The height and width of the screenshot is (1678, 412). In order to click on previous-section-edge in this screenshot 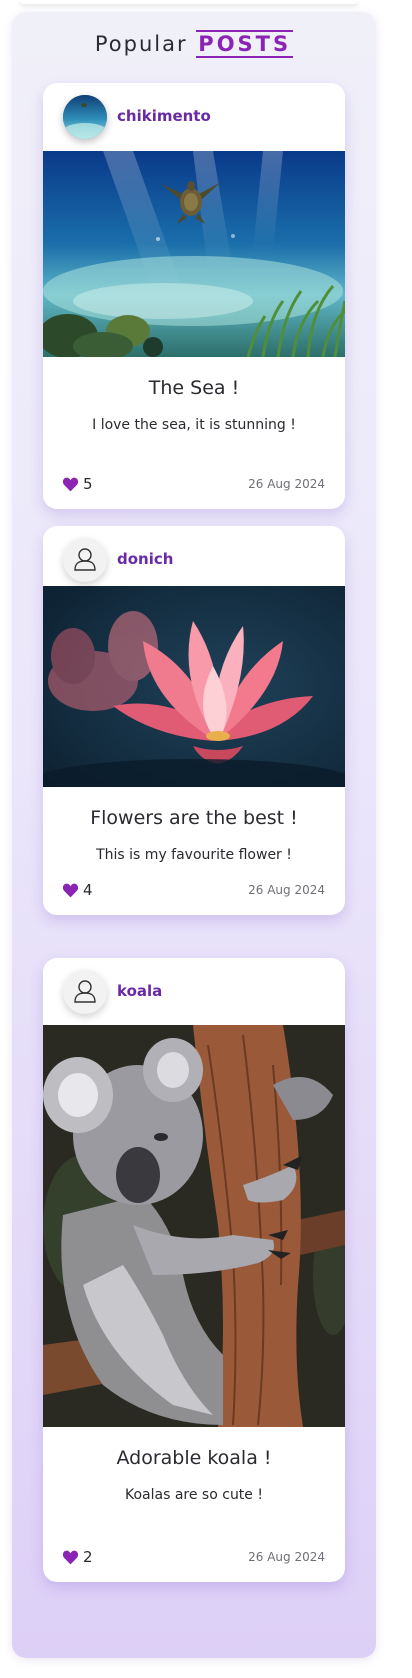, I will do `click(189, 2)`.